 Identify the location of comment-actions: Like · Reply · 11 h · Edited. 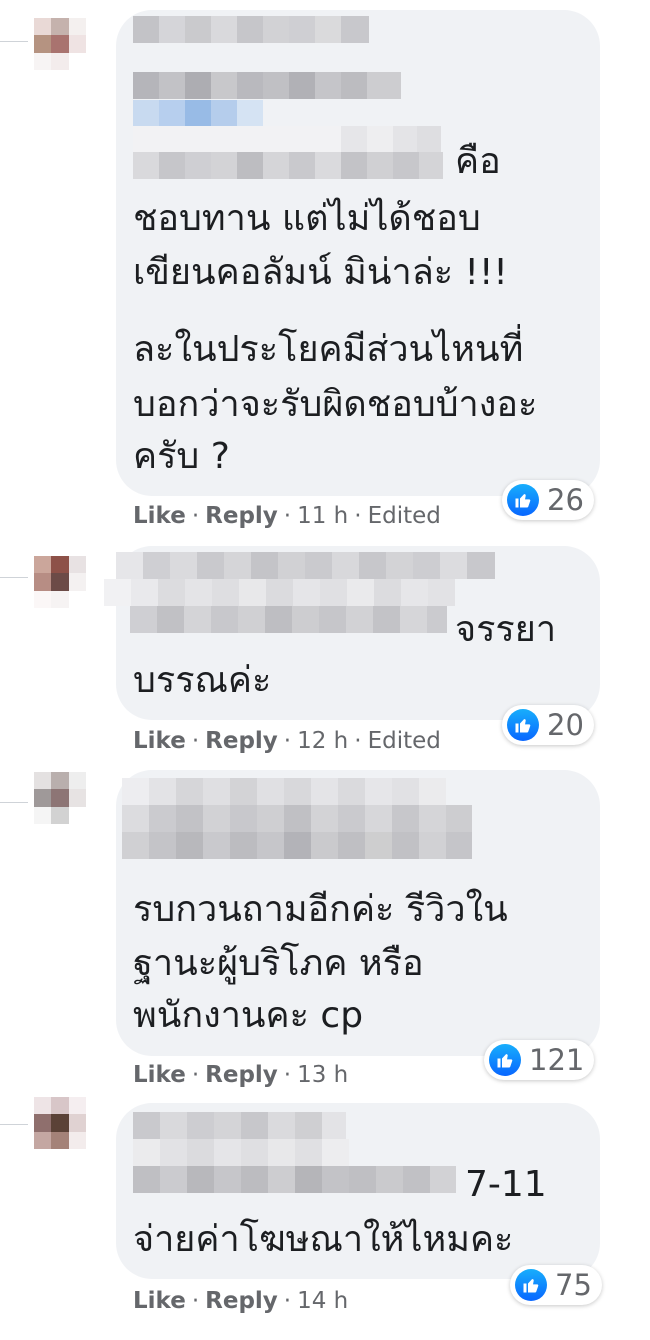
(287, 516).